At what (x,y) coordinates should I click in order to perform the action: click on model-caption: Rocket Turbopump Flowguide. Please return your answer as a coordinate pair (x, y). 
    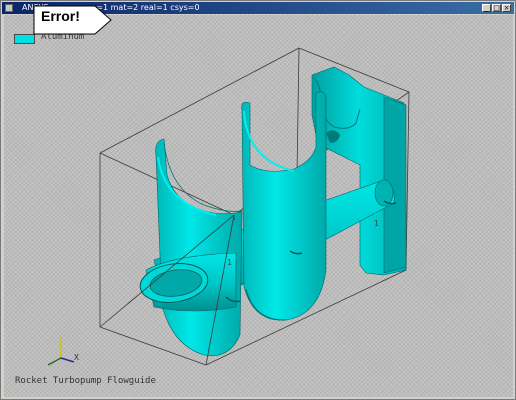
    Looking at the image, I should click on (85, 381).